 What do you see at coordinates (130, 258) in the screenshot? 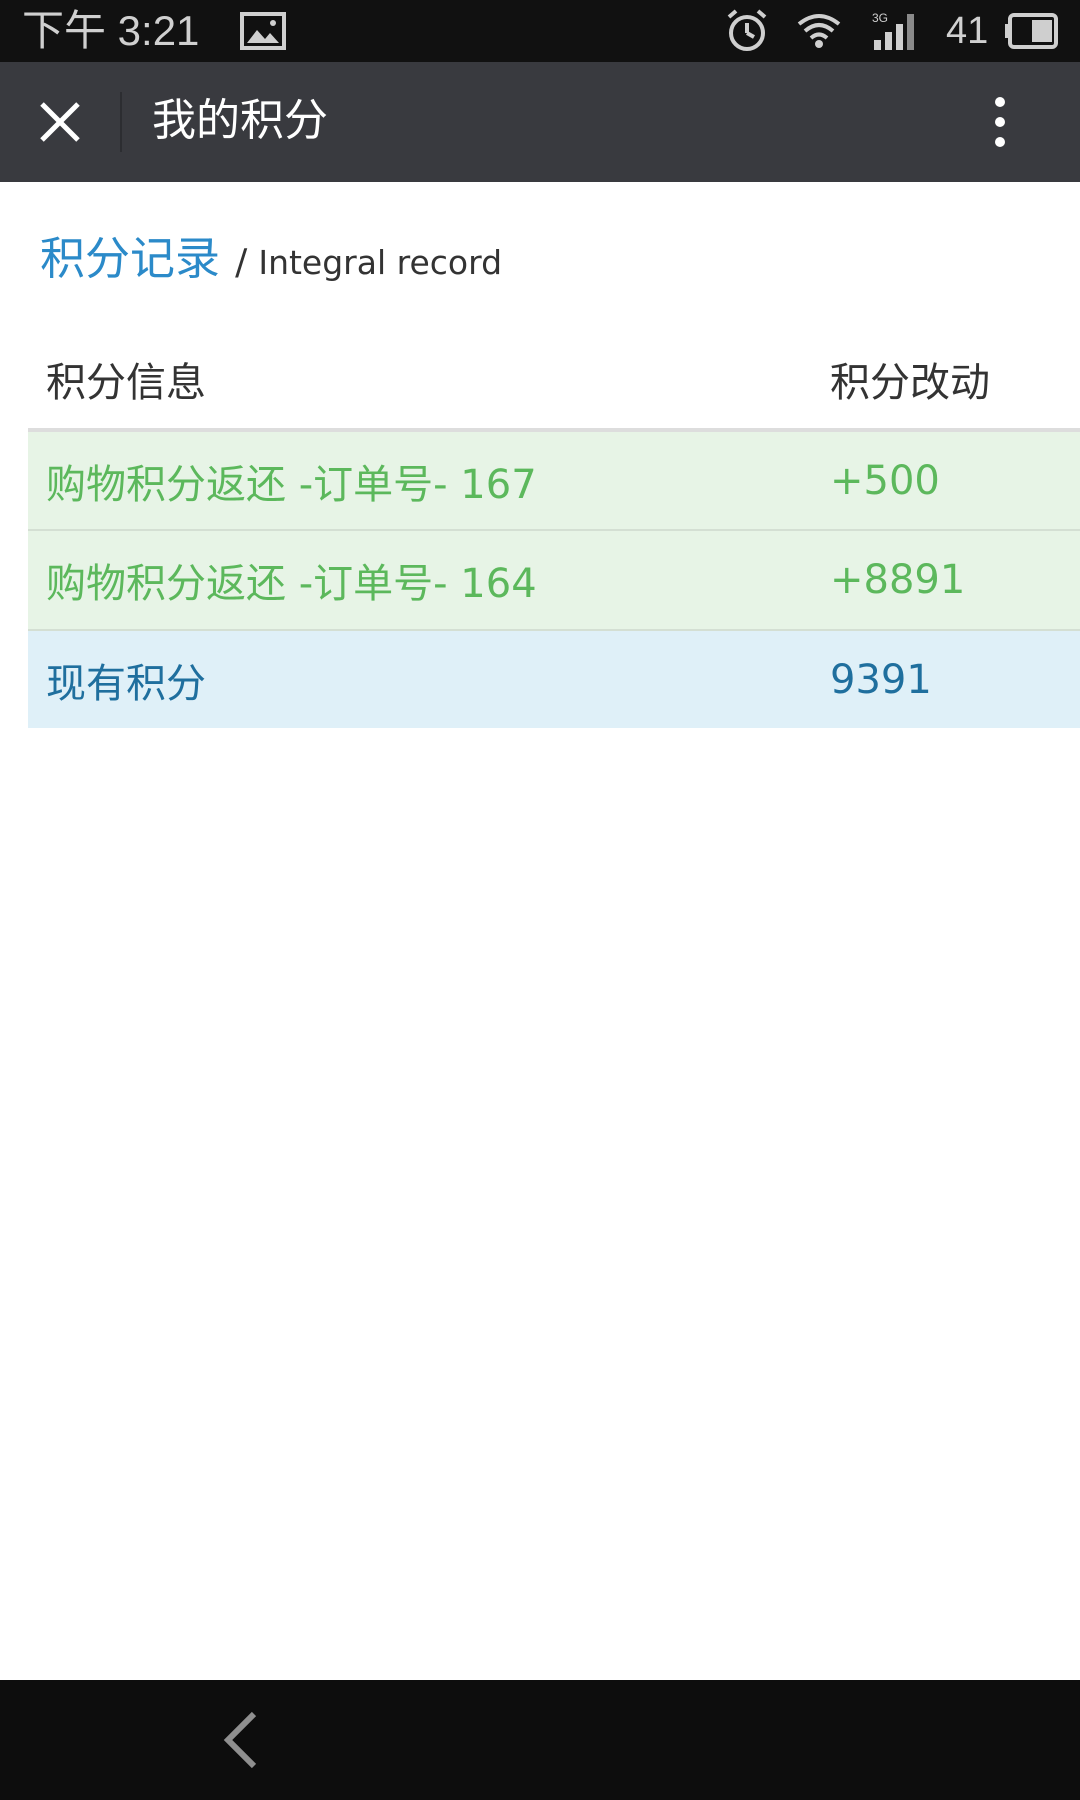
I see `section-title-cn: 积分记录` at bounding box center [130, 258].